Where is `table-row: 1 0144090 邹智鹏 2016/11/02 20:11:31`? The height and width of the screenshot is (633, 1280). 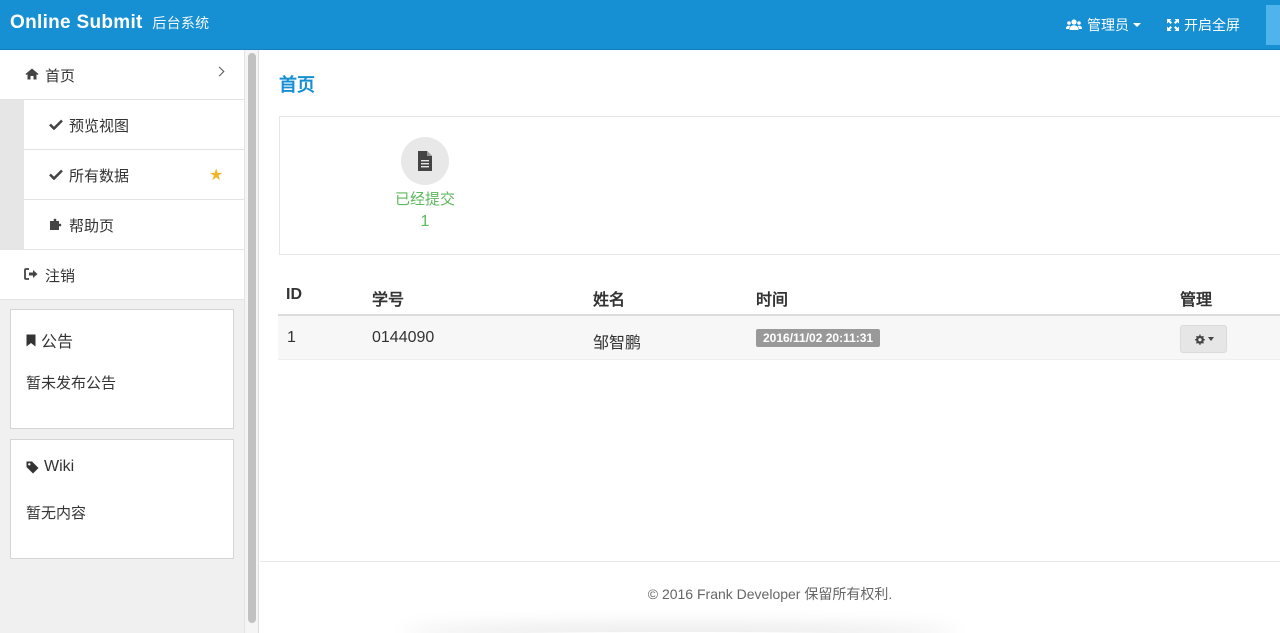
table-row: 1 0144090 邹智鹏 2016/11/02 20:11:31 is located at coordinates (779, 338).